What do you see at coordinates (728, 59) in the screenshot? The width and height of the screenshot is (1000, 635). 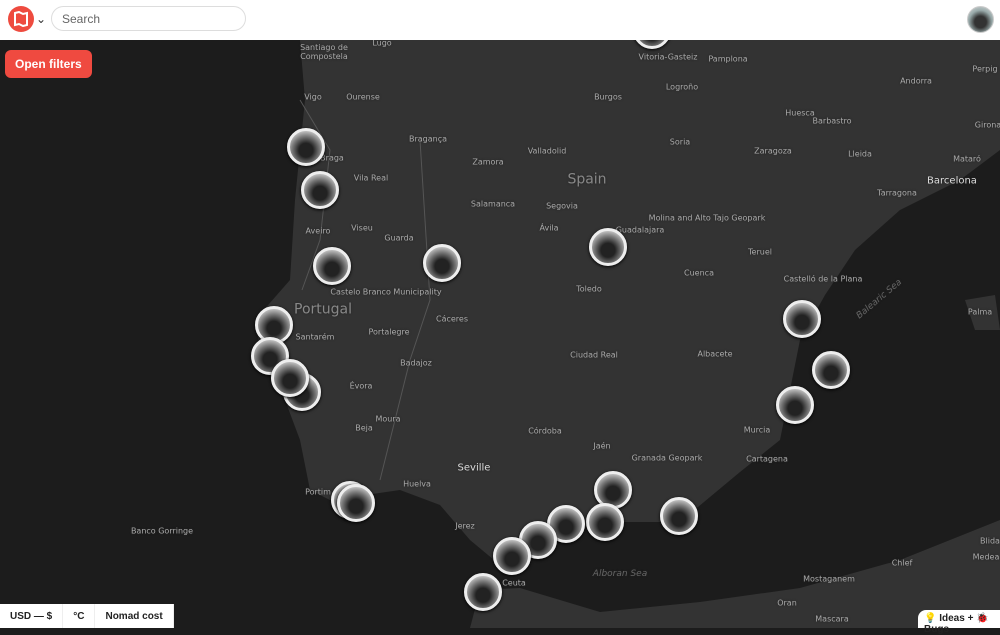 I see `map-label: Pamplona` at bounding box center [728, 59].